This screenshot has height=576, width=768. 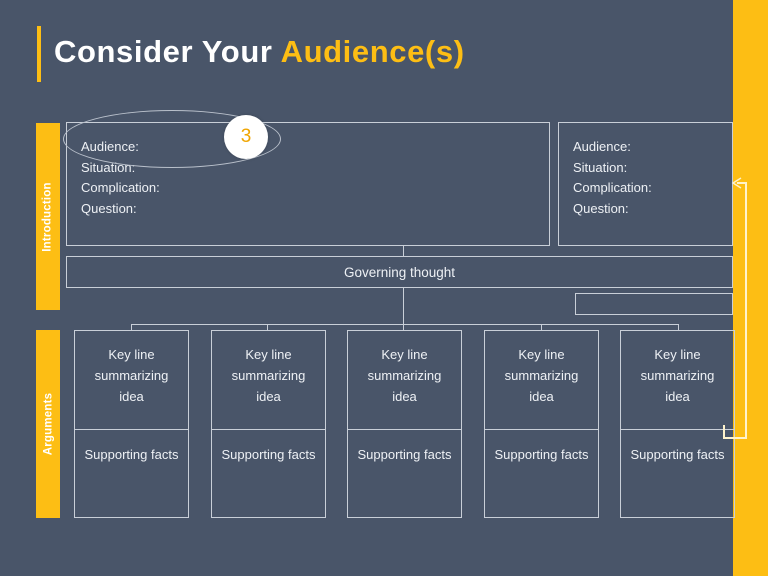 I want to click on callout-arrow-vertical, so click(x=746, y=310).